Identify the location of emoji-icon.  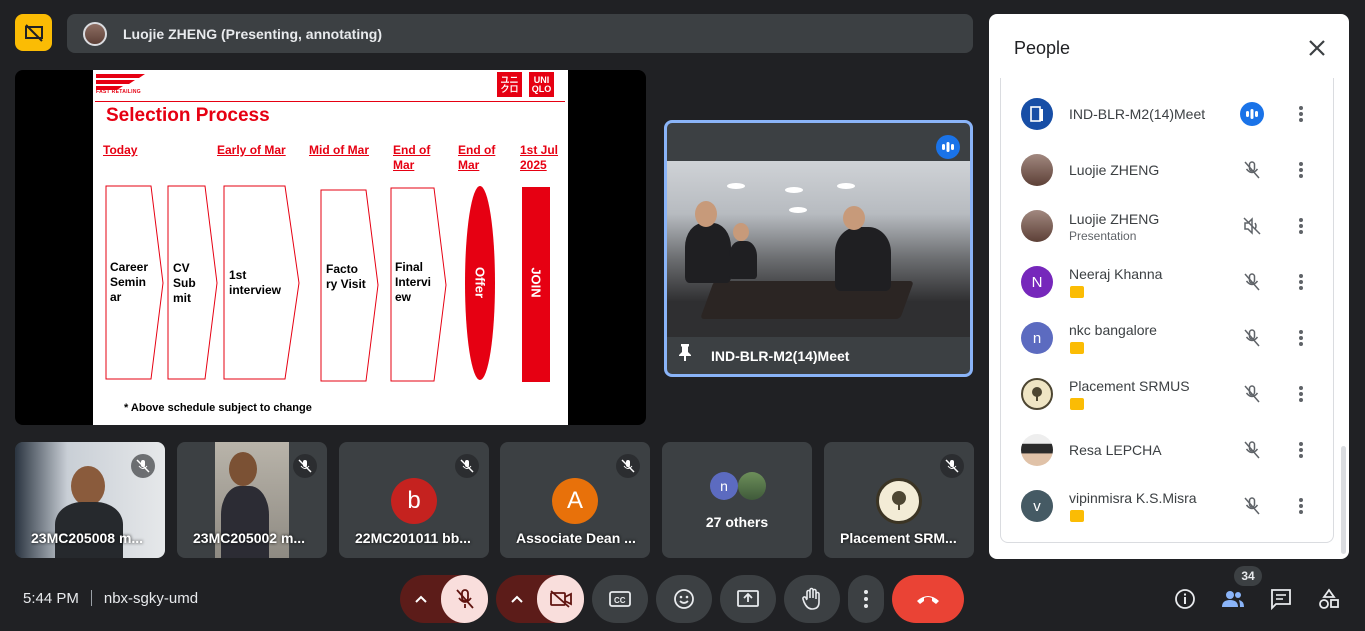
(684, 599).